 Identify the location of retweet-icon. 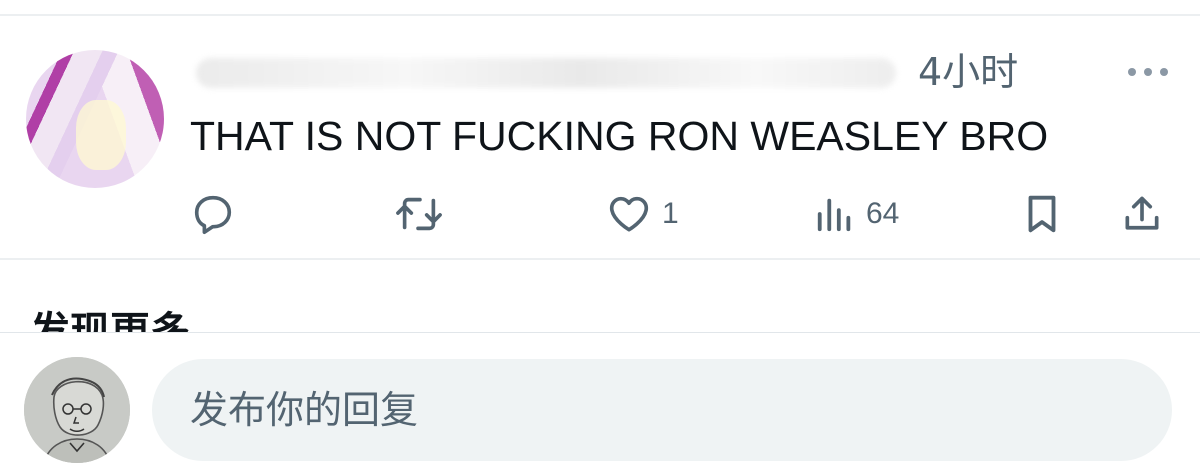
(419, 214).